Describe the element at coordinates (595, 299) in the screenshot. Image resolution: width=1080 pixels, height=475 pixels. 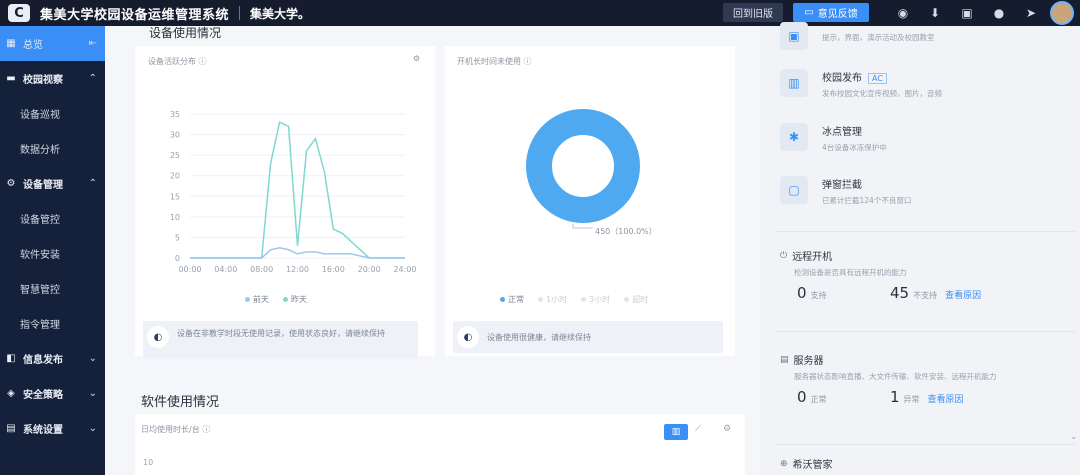
I see `legend-3h: 3小时` at that location.